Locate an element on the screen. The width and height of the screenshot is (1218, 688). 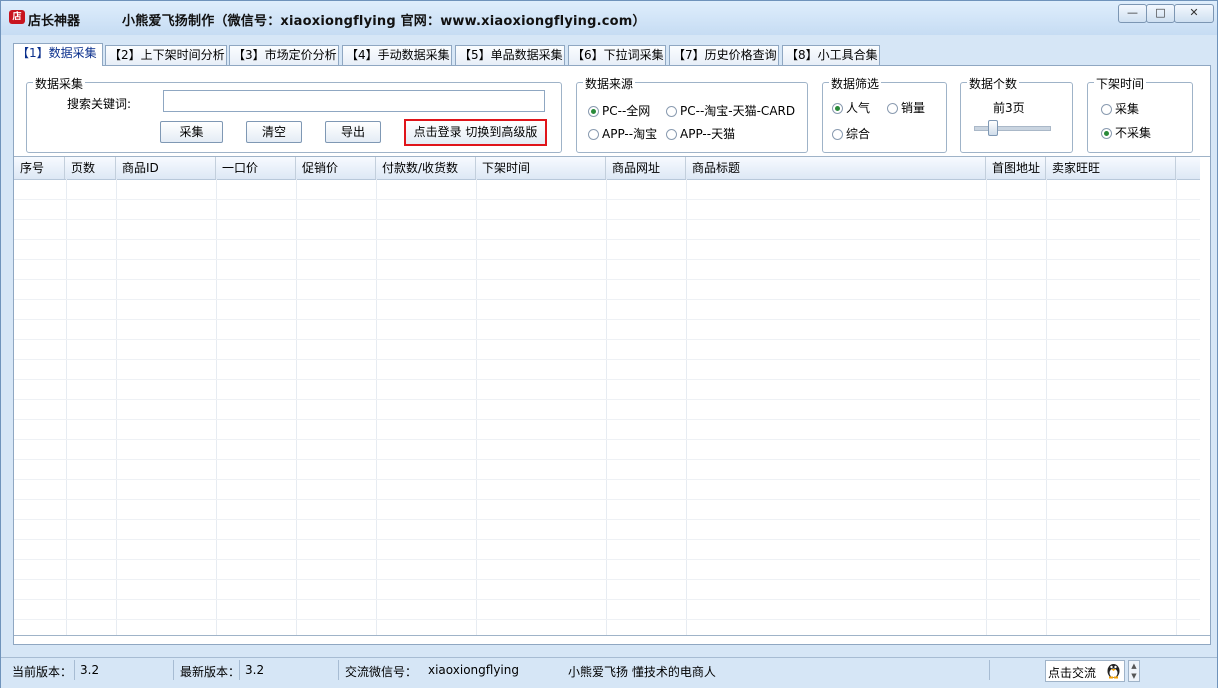
count-group: 数据个数 前3页 is located at coordinates (1016, 114).